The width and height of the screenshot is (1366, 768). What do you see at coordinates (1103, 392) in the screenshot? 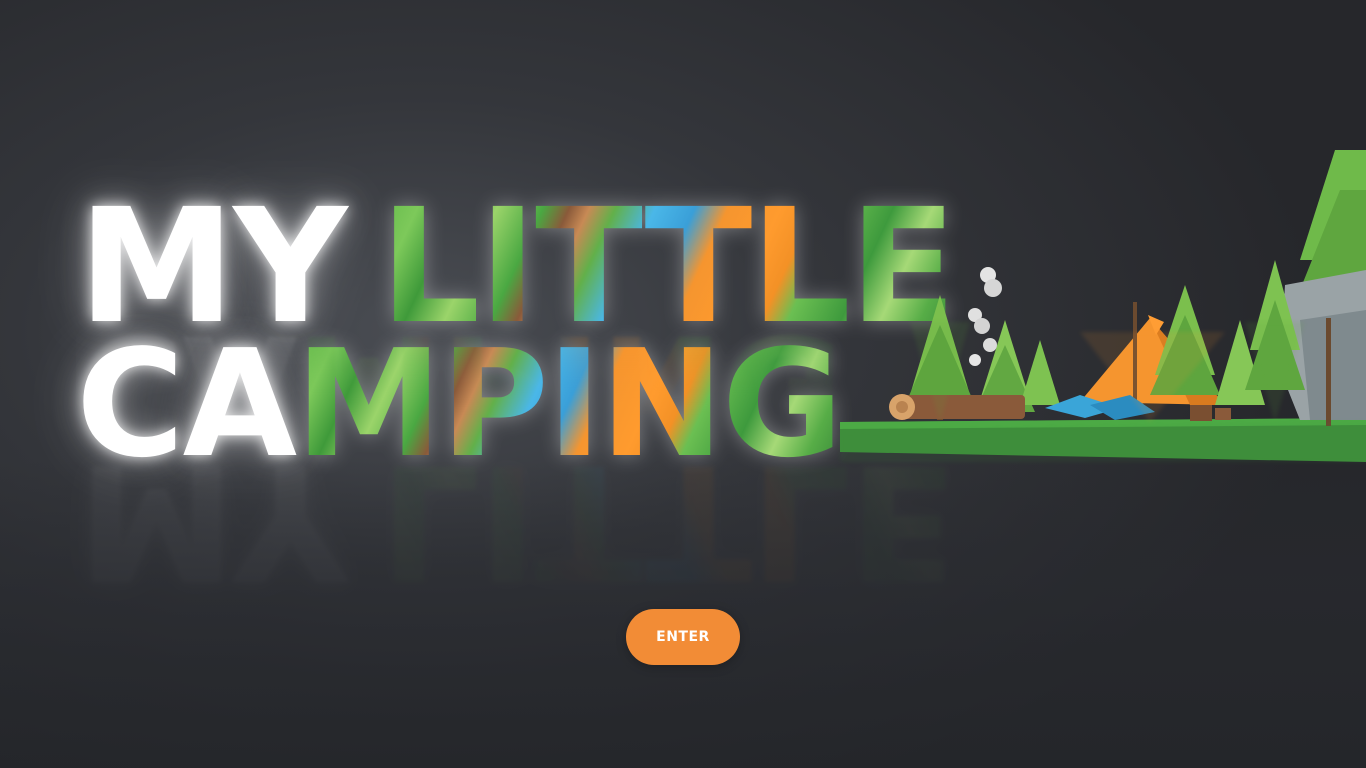
I see `campsite-reflection` at bounding box center [1103, 392].